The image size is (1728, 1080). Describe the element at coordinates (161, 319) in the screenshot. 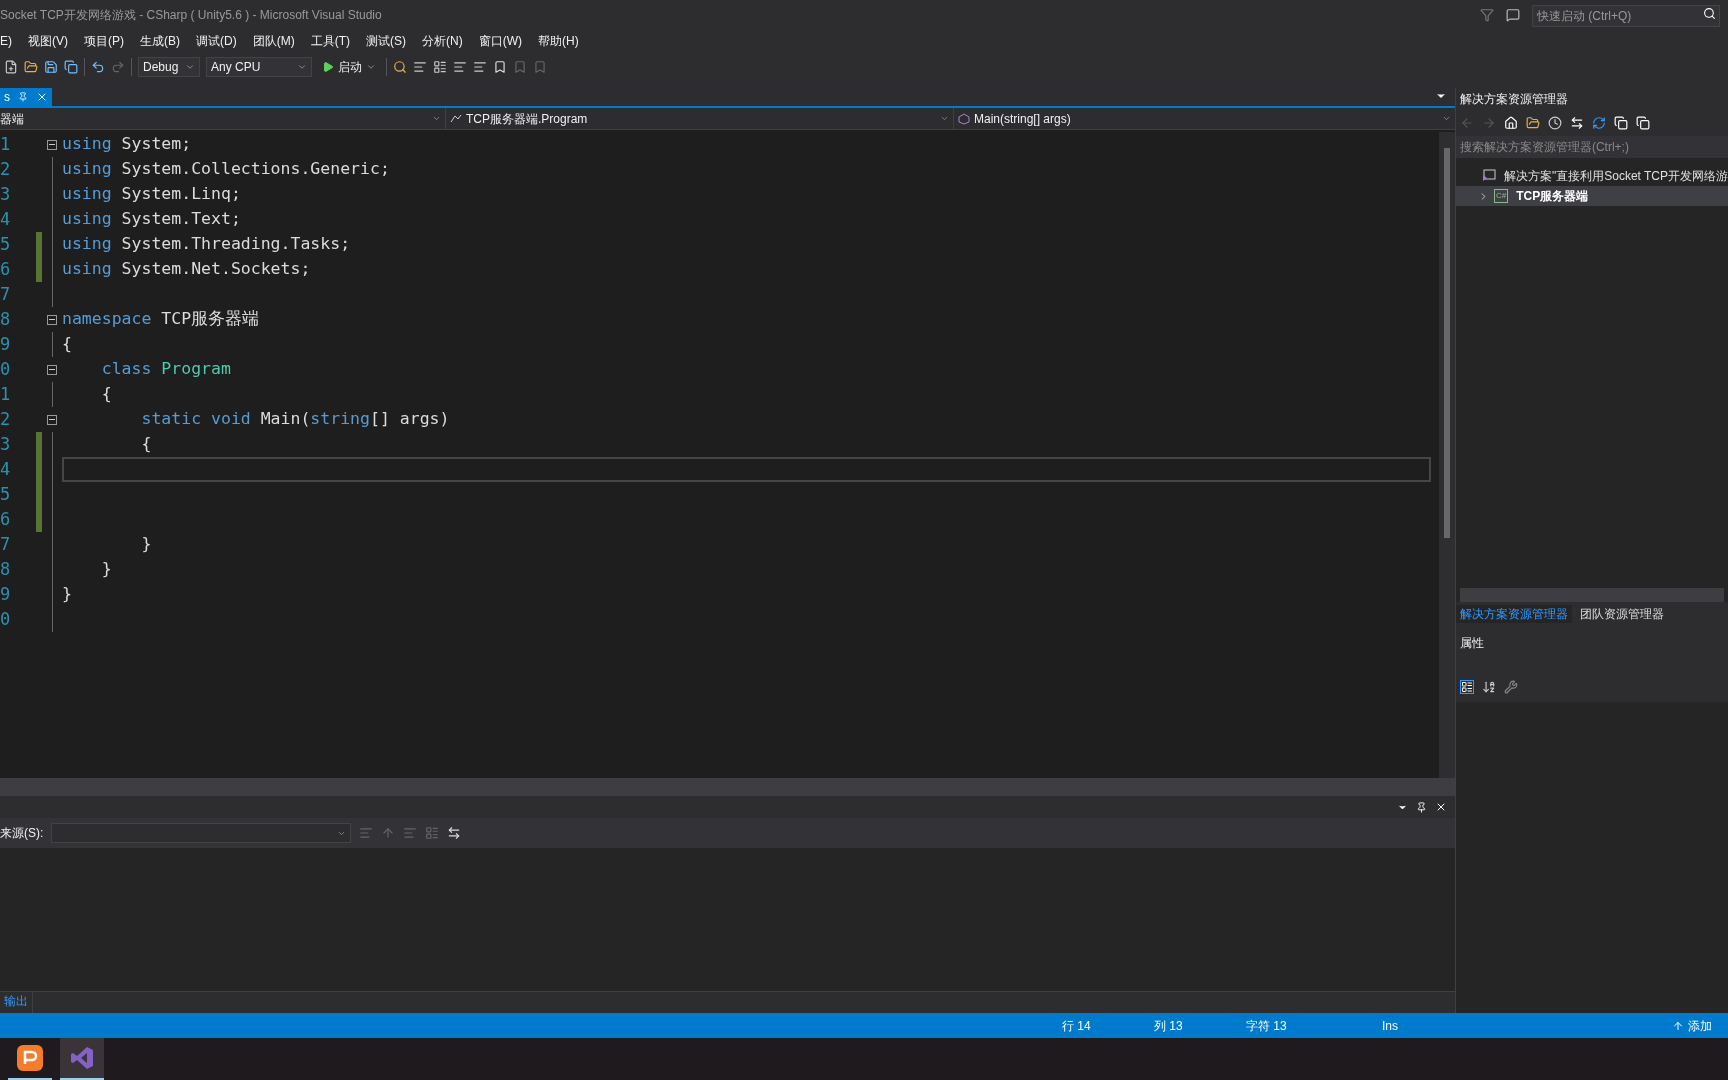

I see `code-line: namespace TCP服务器端` at that location.